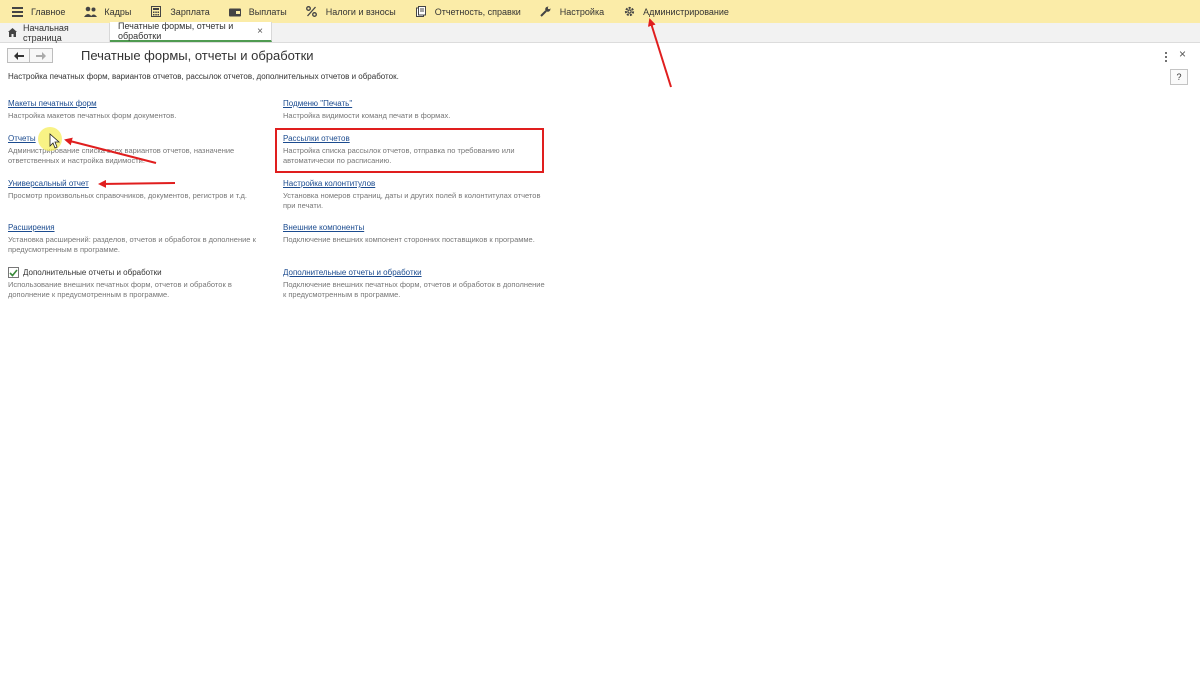 Image resolution: width=1200 pixels, height=675 pixels. What do you see at coordinates (235, 12) in the screenshot?
I see `wallet-icon` at bounding box center [235, 12].